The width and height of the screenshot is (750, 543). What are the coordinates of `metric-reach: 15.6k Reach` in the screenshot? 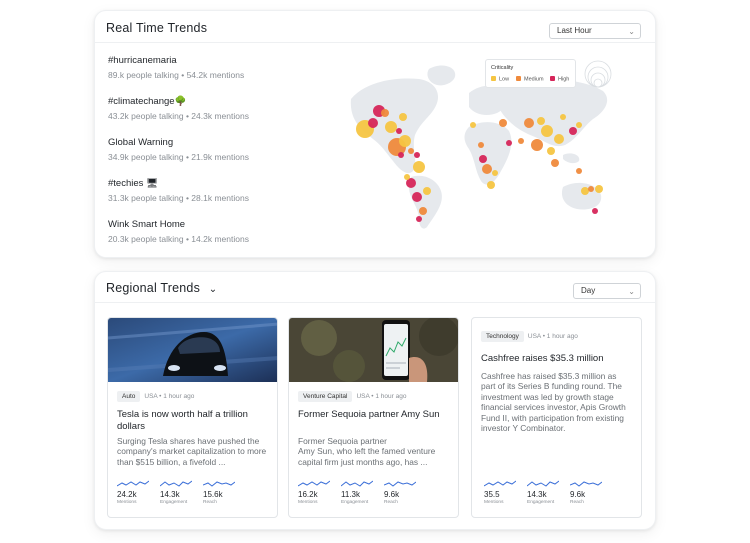 It's located at (219, 492).